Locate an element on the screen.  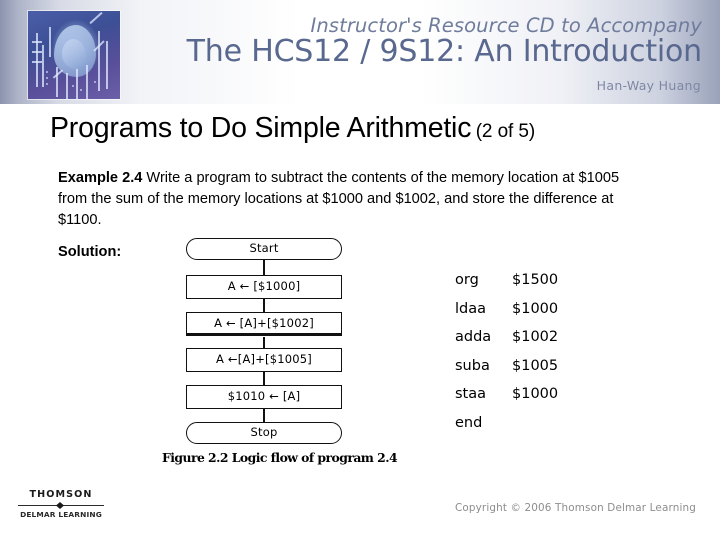
figure-caption: Figure 2.2 Logic flow of program 2.4 is located at coordinates (280, 457).